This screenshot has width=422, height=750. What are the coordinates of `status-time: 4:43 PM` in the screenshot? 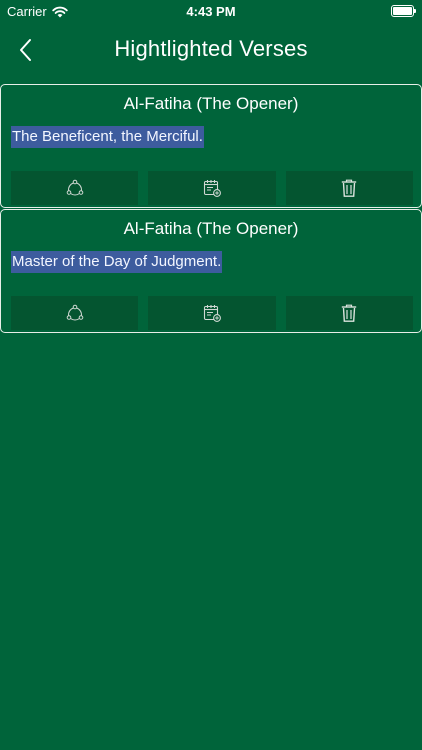 It's located at (211, 11).